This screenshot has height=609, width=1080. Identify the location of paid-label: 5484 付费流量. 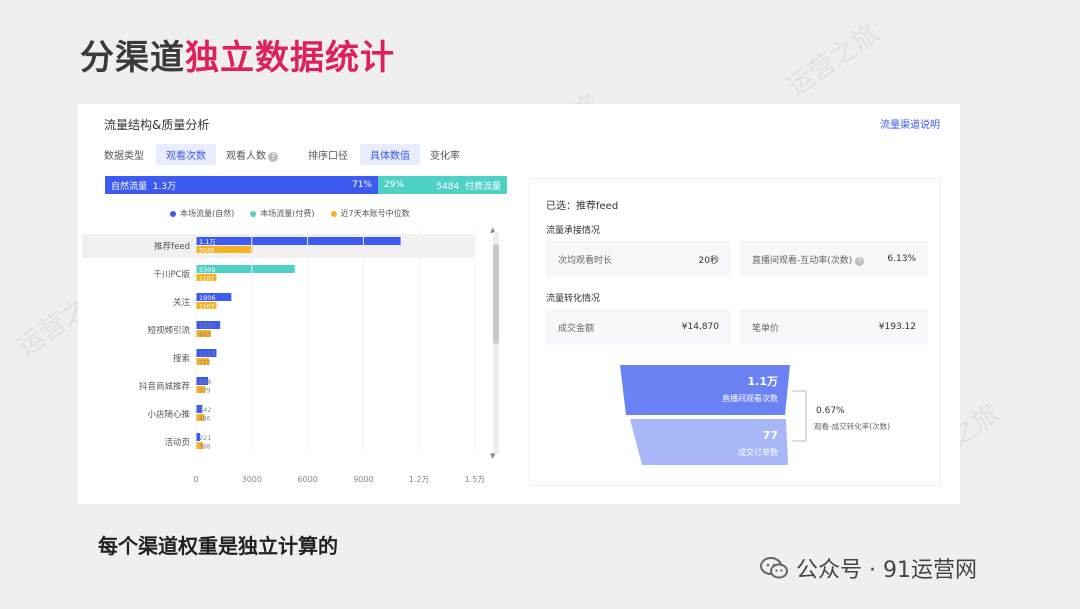
(468, 186).